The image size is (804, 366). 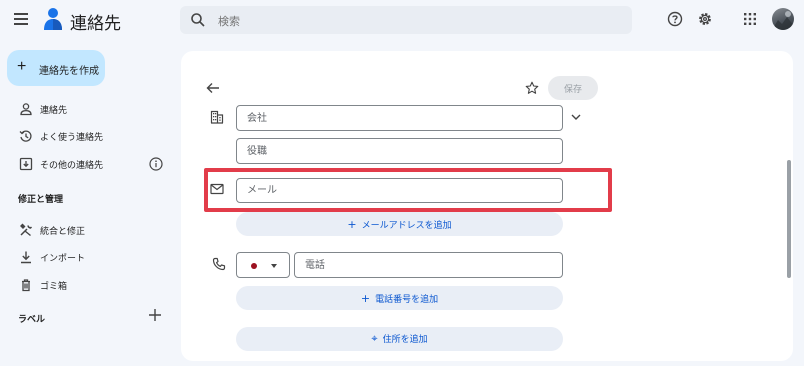 I want to click on star-icon, so click(x=532, y=88).